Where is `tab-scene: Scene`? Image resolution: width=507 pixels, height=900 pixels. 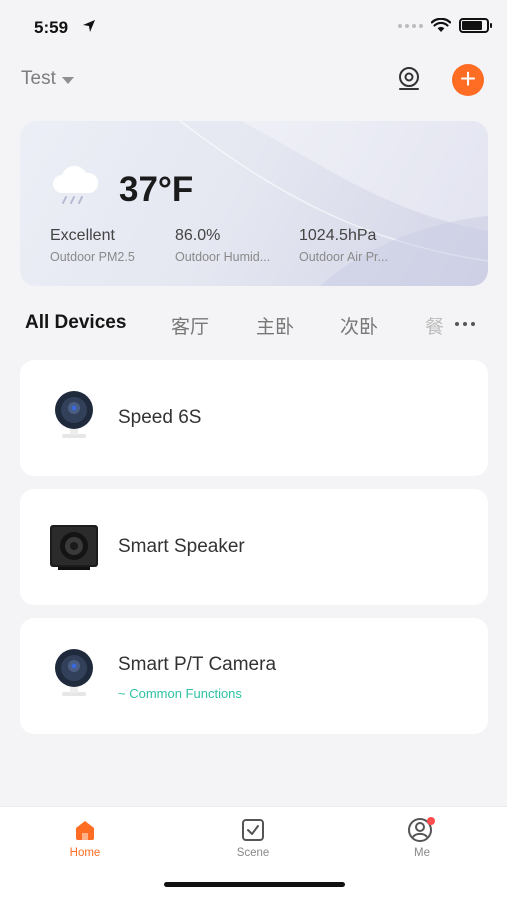 tab-scene: Scene is located at coordinates (253, 838).